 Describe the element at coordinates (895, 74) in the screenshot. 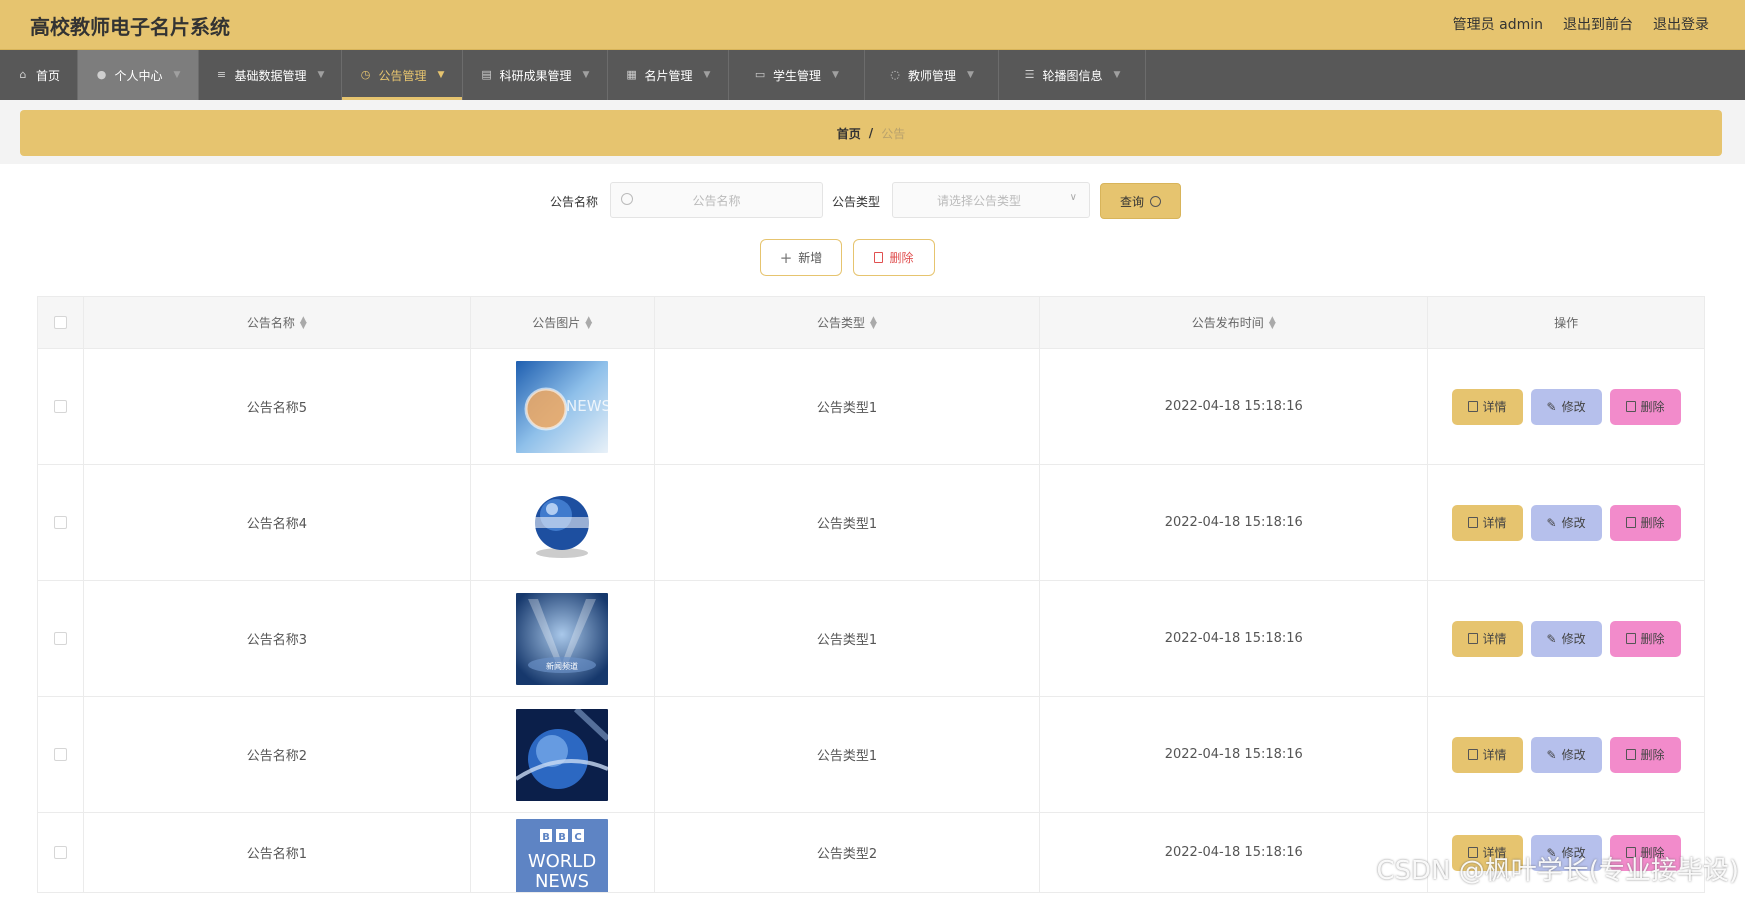

I see `power-icon: ◌` at that location.